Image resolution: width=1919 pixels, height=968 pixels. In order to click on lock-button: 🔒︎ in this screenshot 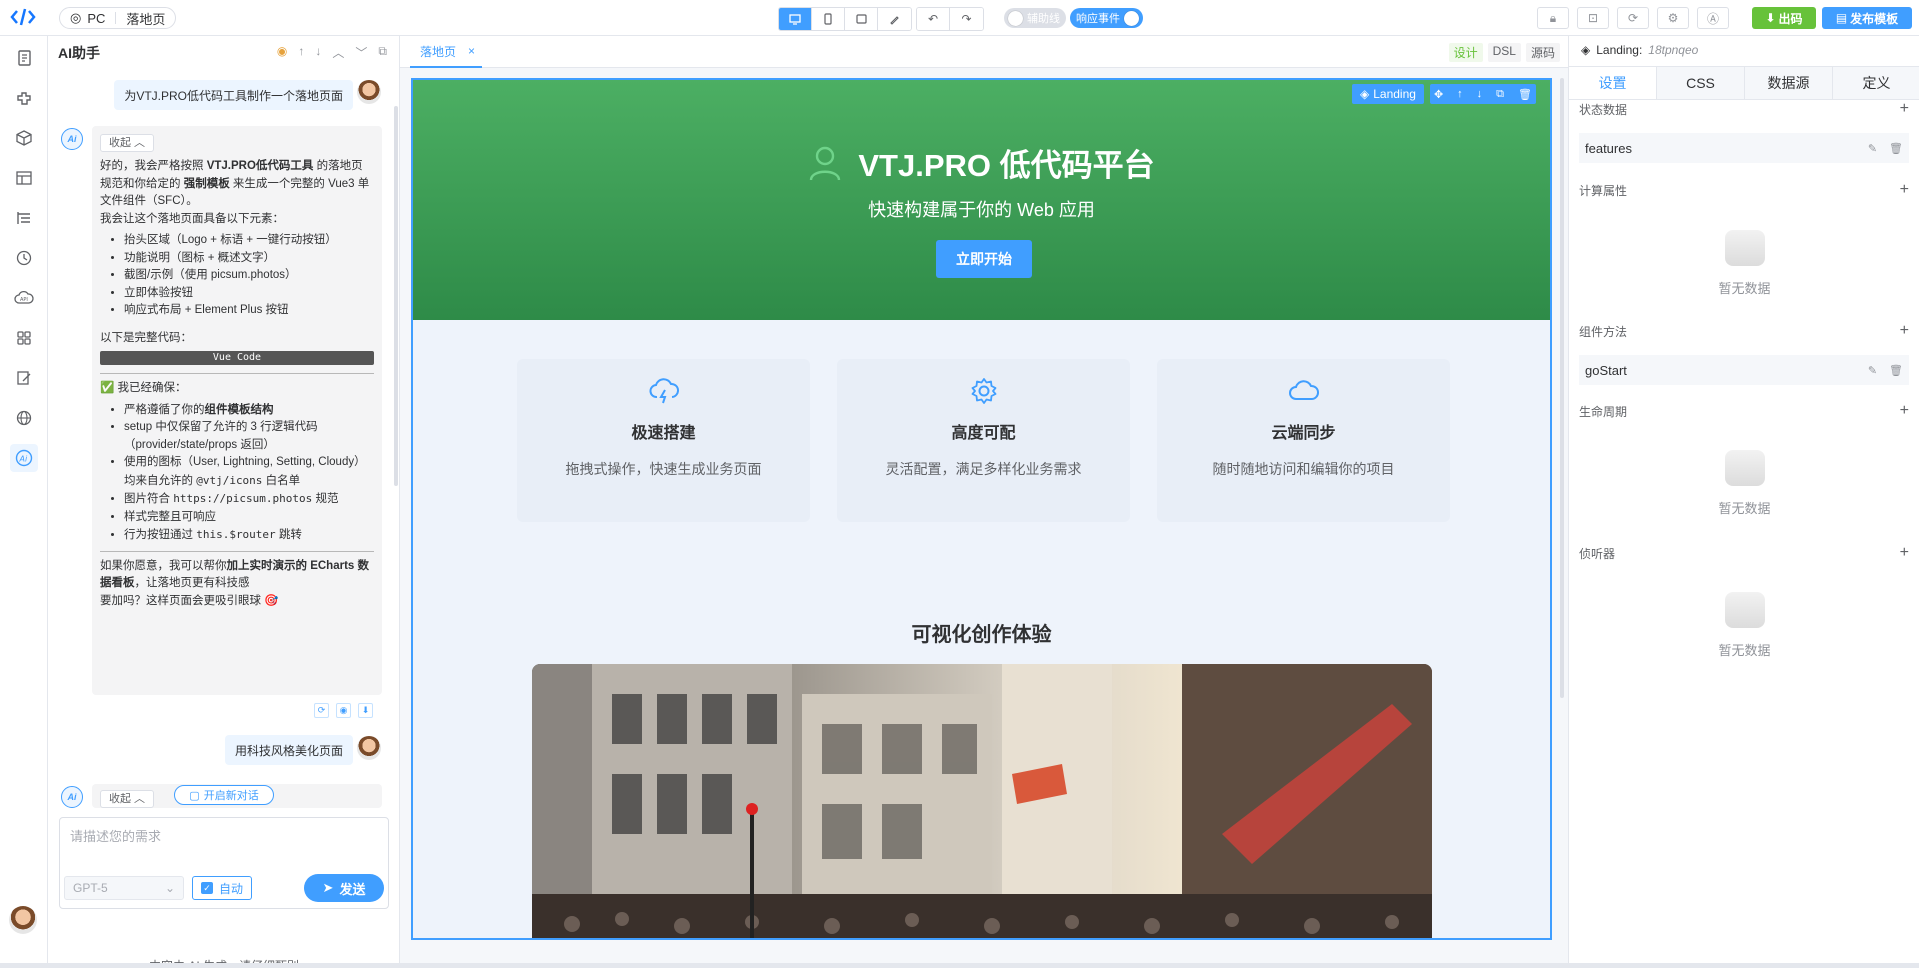, I will do `click(1553, 18)`.